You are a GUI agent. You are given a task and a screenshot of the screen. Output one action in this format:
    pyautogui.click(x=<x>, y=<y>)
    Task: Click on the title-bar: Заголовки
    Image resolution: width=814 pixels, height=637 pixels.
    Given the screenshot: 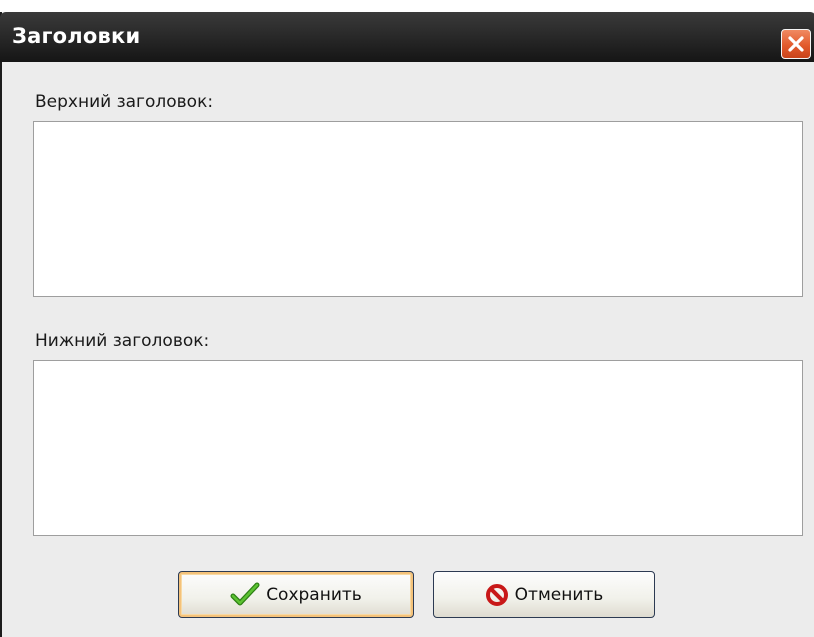 What is the action you would take?
    pyautogui.click(x=407, y=37)
    